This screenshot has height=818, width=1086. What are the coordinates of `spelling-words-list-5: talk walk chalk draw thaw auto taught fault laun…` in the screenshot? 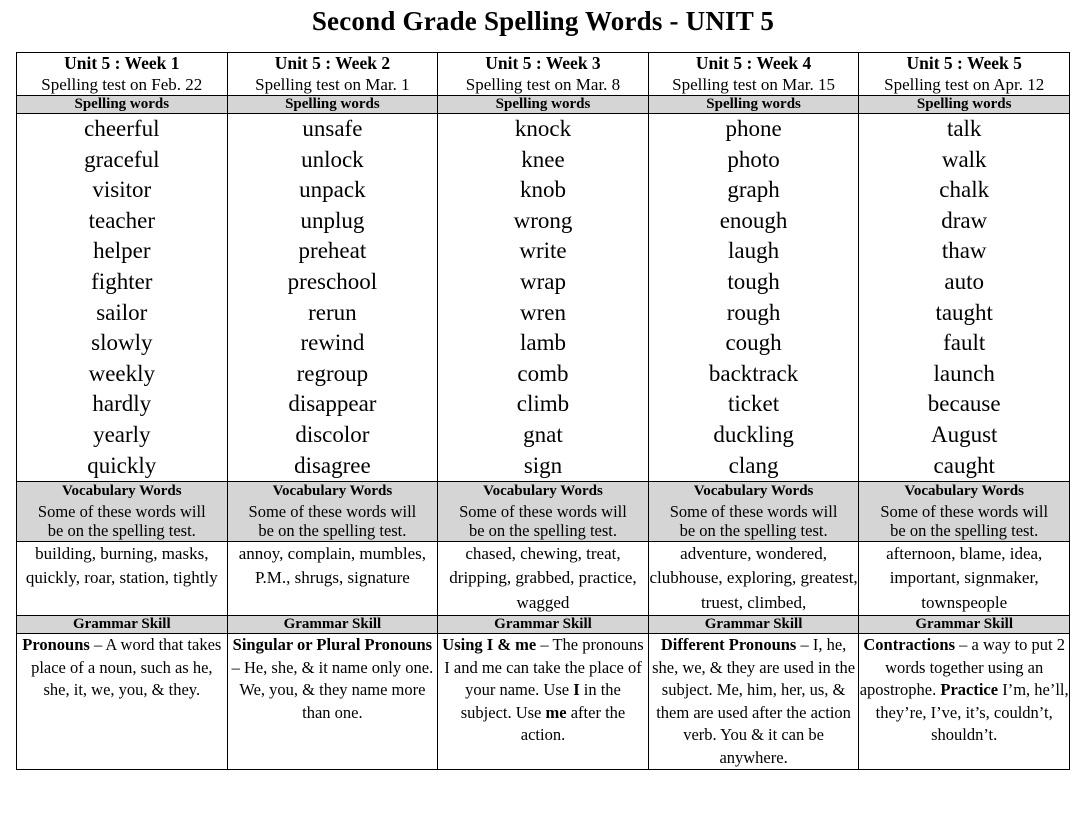 It's located at (964, 297).